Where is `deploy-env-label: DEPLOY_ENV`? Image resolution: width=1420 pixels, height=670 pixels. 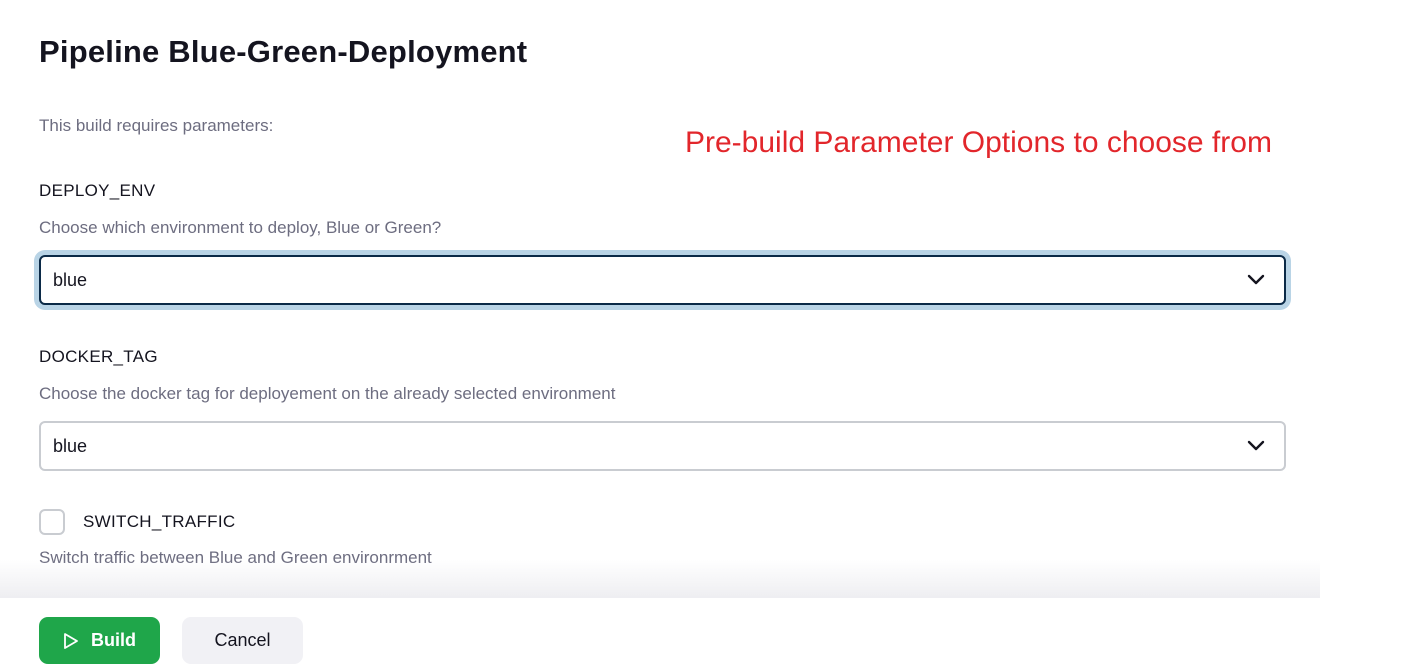
deploy-env-label: DEPLOY_ENV is located at coordinates (97, 190).